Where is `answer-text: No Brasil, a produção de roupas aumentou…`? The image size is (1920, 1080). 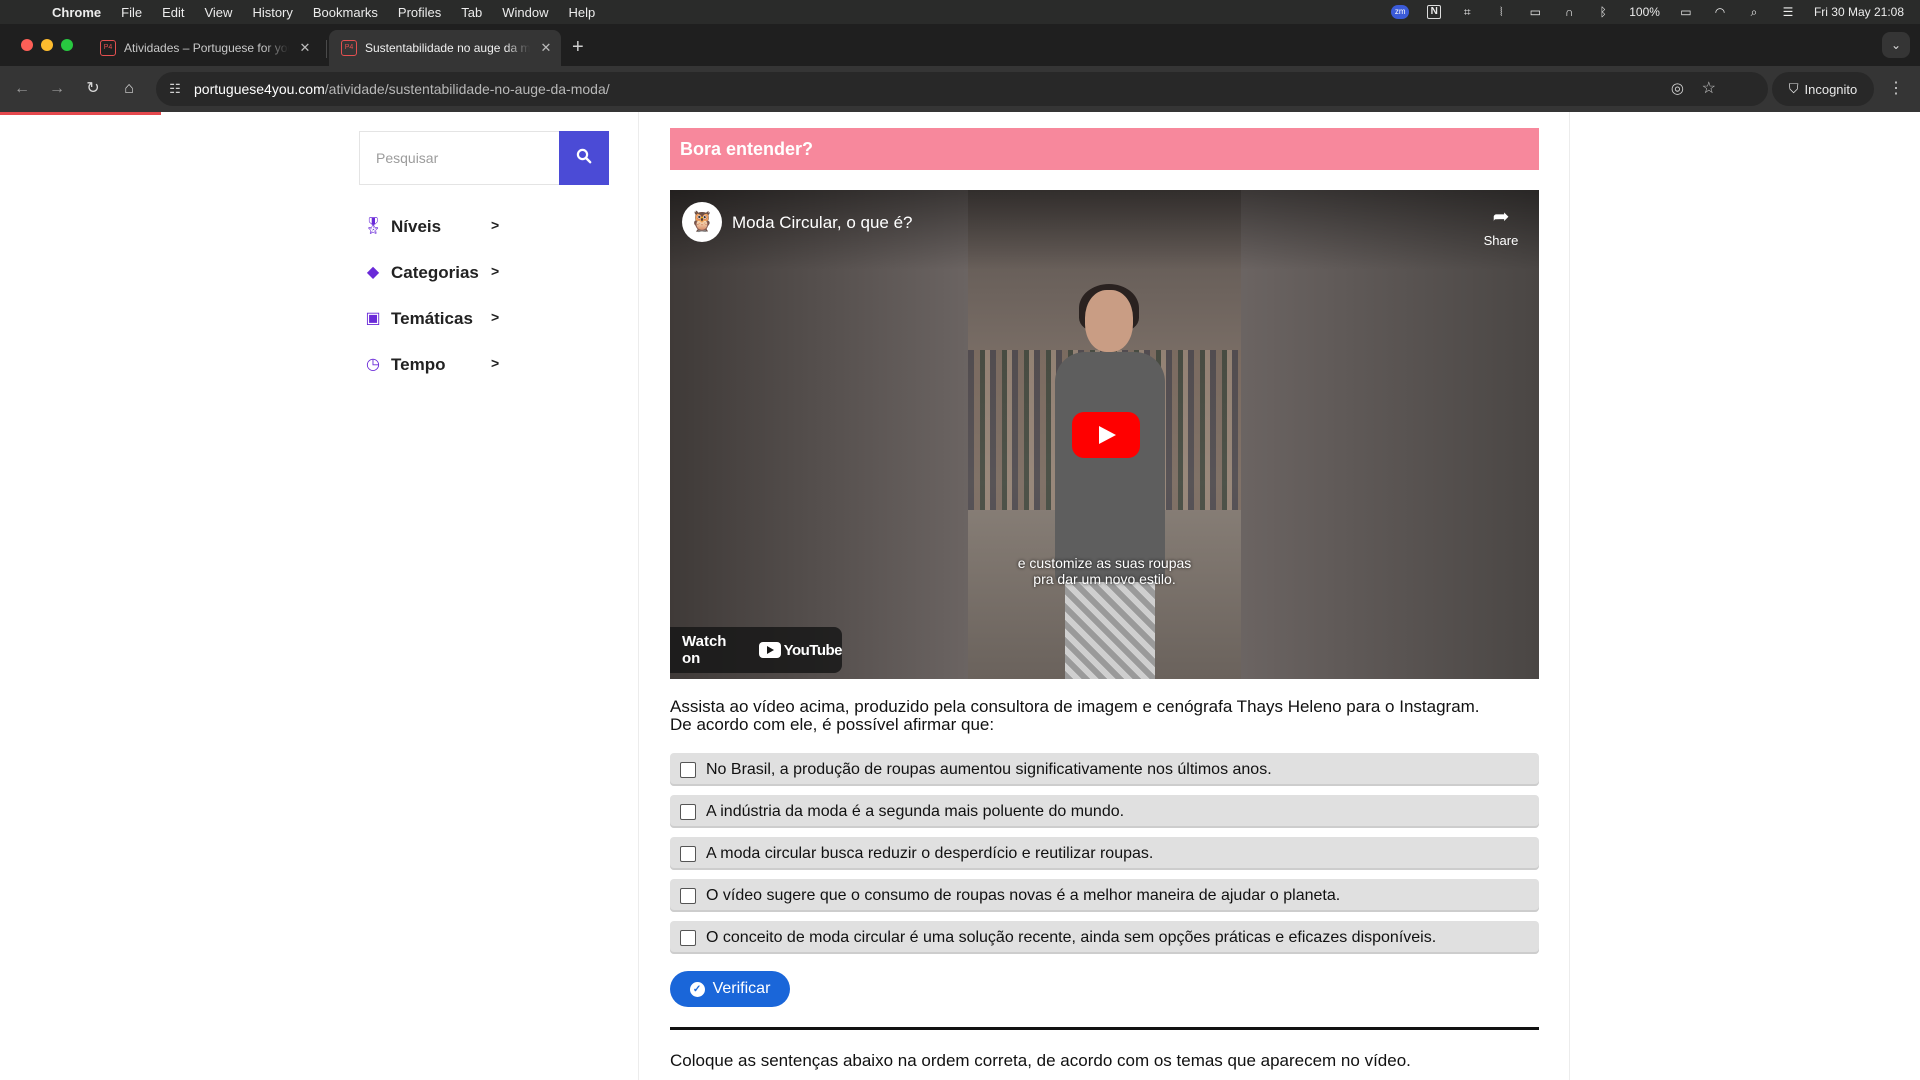 answer-text: No Brasil, a produção de roupas aumentou… is located at coordinates (989, 769).